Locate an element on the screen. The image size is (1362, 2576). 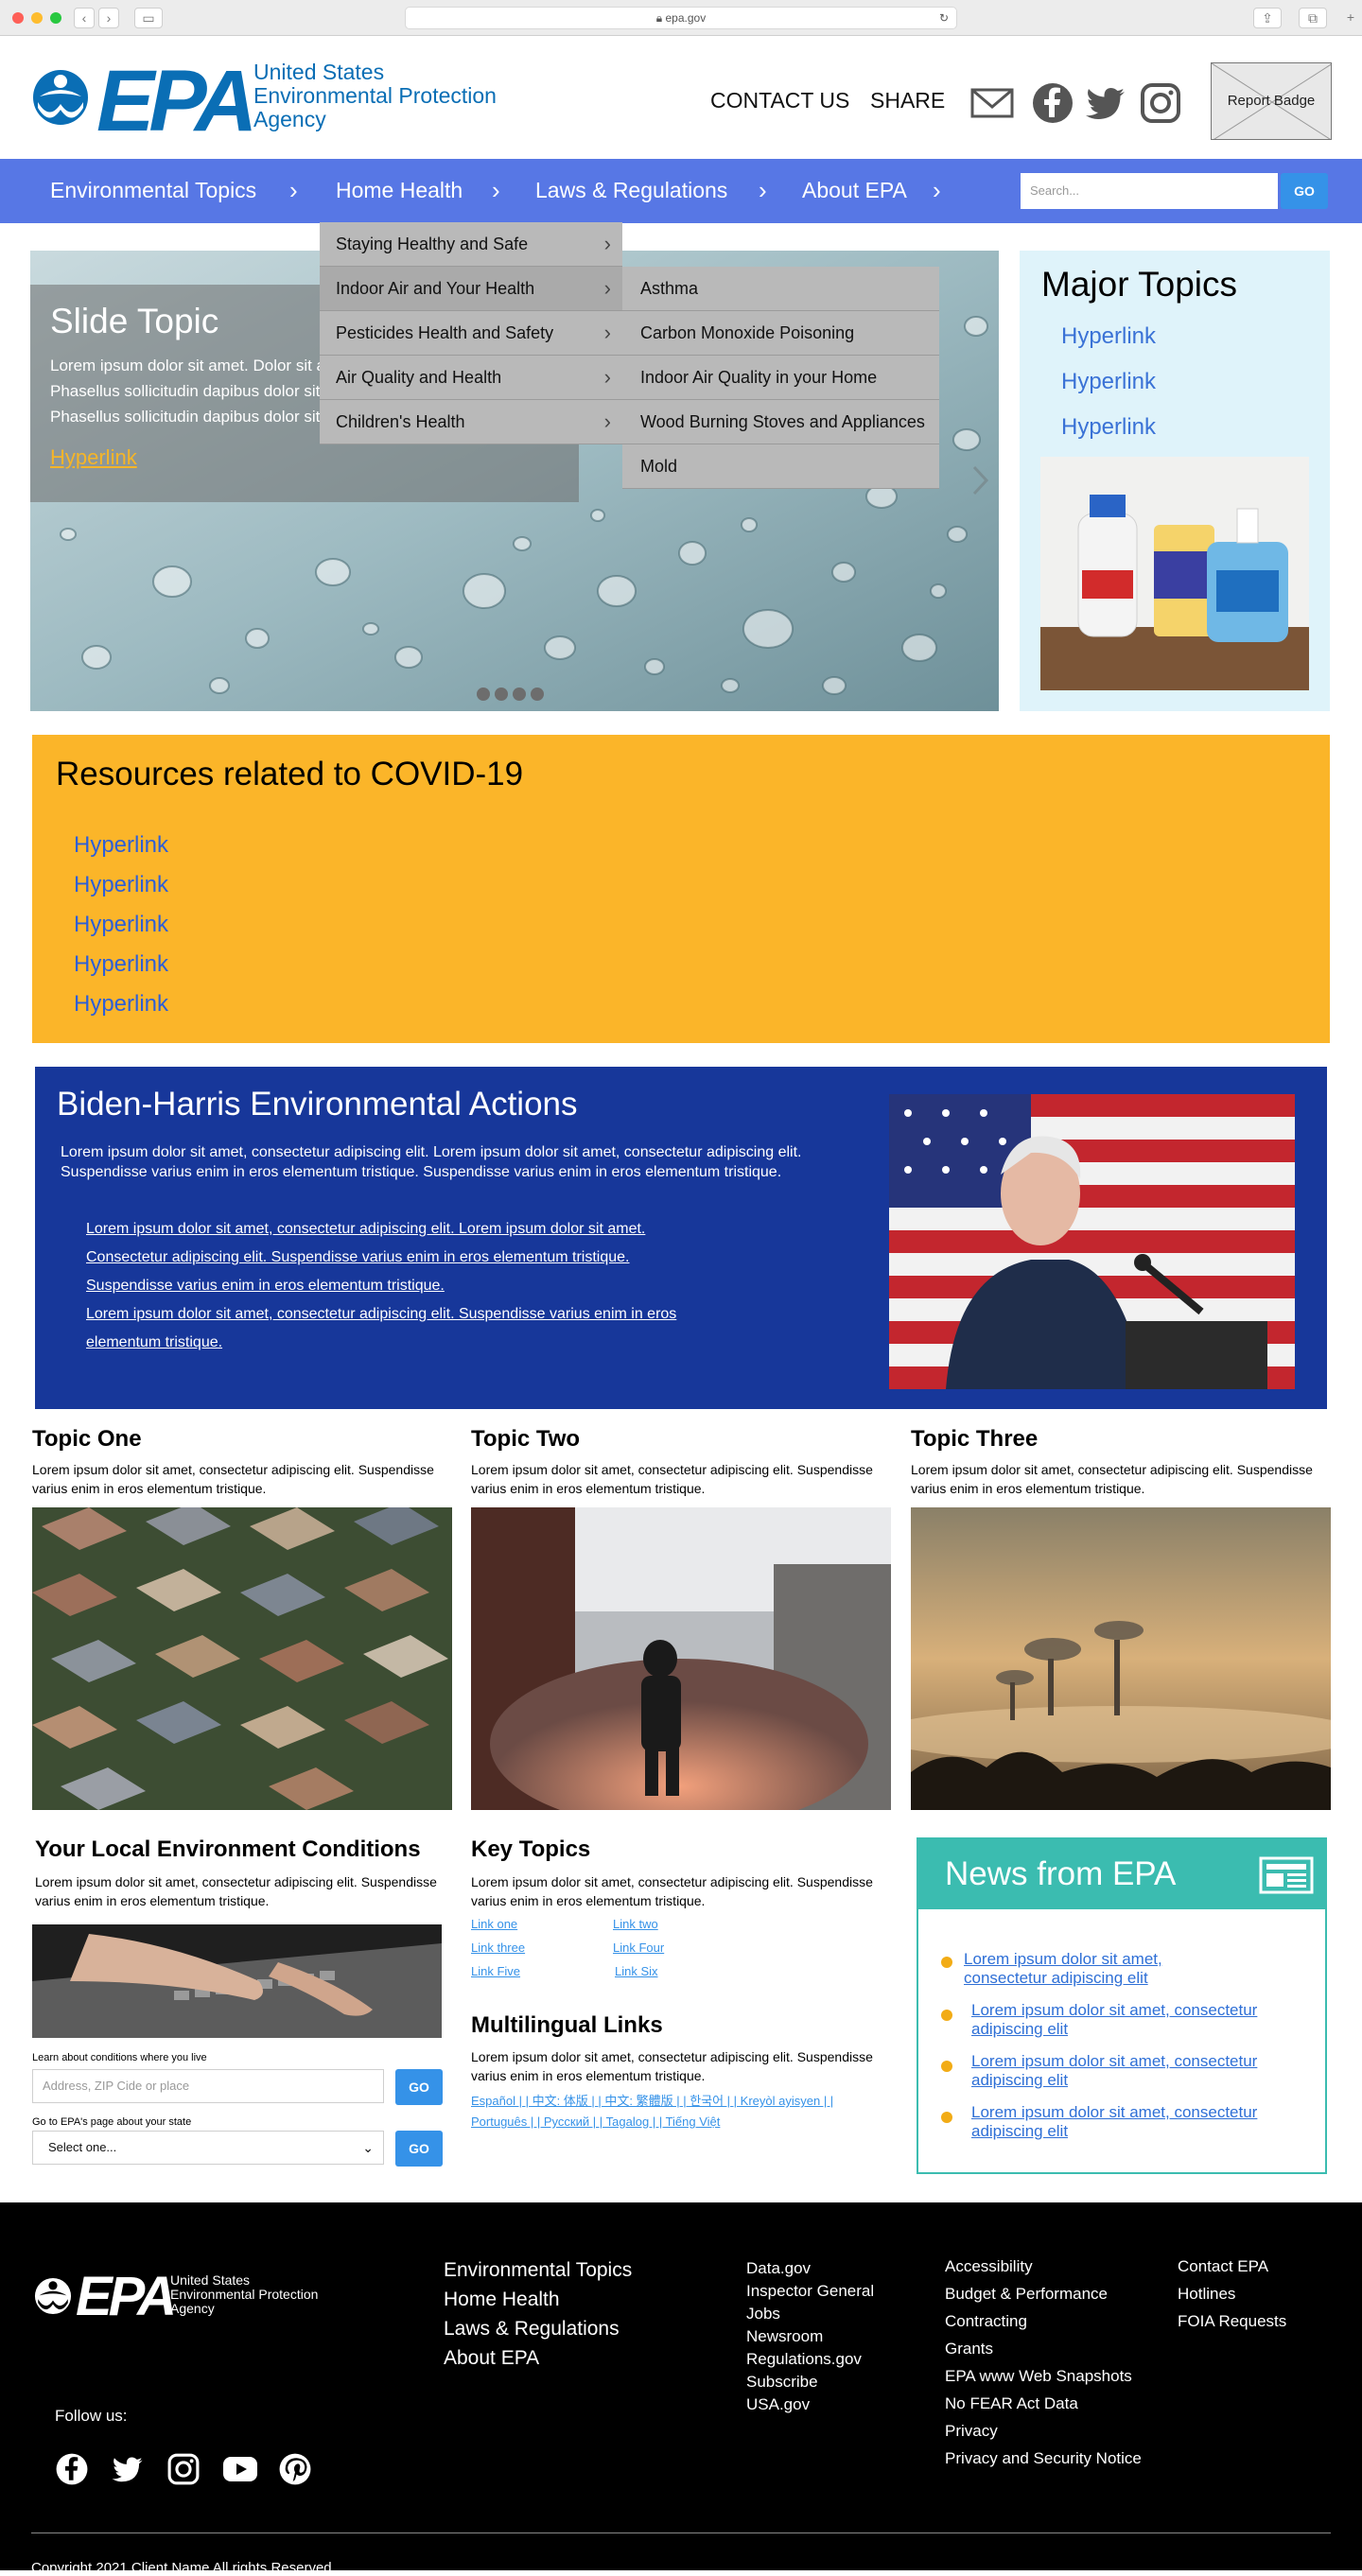
address-go-button: GO is located at coordinates (419, 2087).